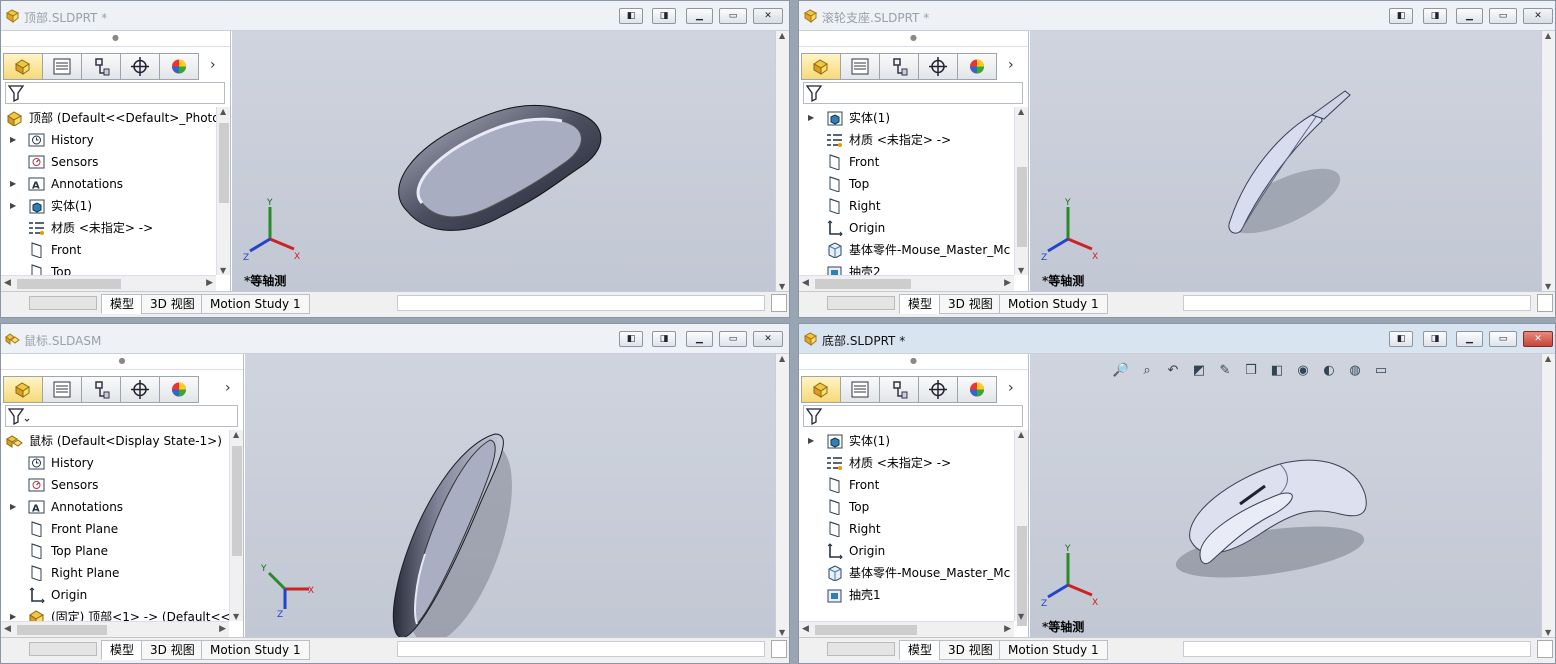 The width and height of the screenshot is (1556, 664). I want to click on view-settings-icon: ▭, so click(1381, 371).